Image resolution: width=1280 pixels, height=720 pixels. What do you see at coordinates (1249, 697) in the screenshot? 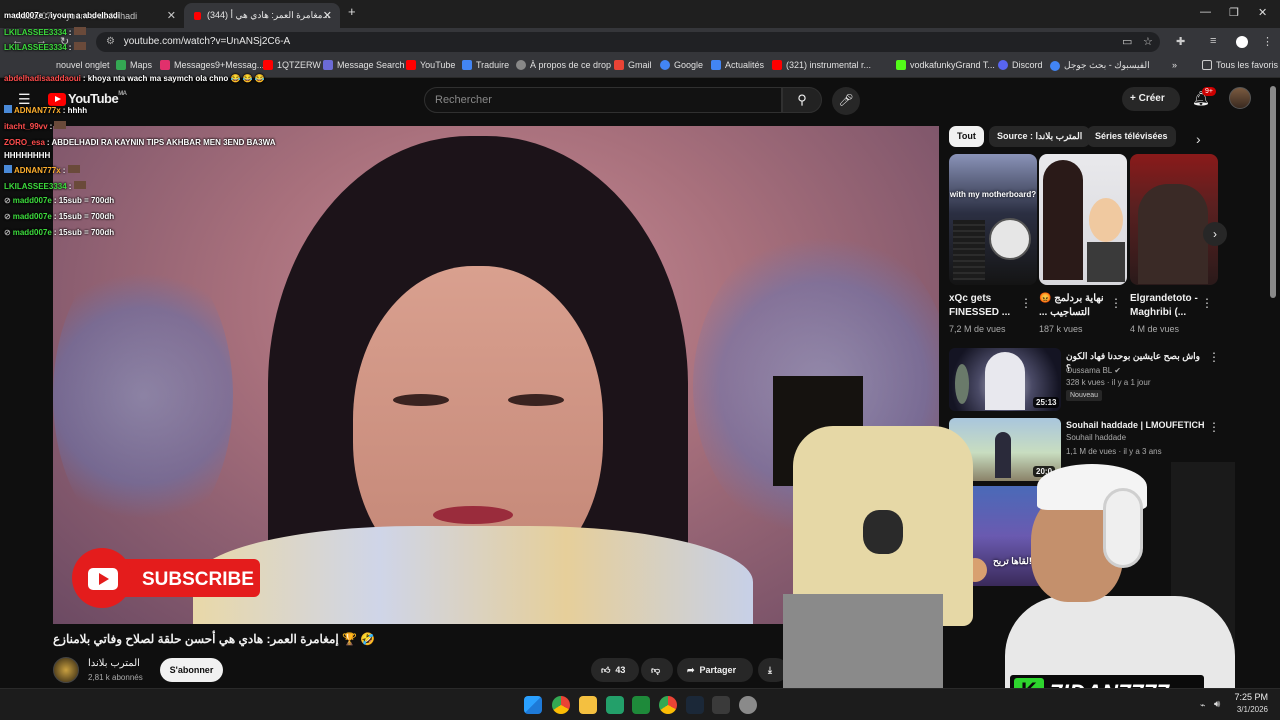
I see `clock-time: 7:25 PM` at bounding box center [1249, 697].